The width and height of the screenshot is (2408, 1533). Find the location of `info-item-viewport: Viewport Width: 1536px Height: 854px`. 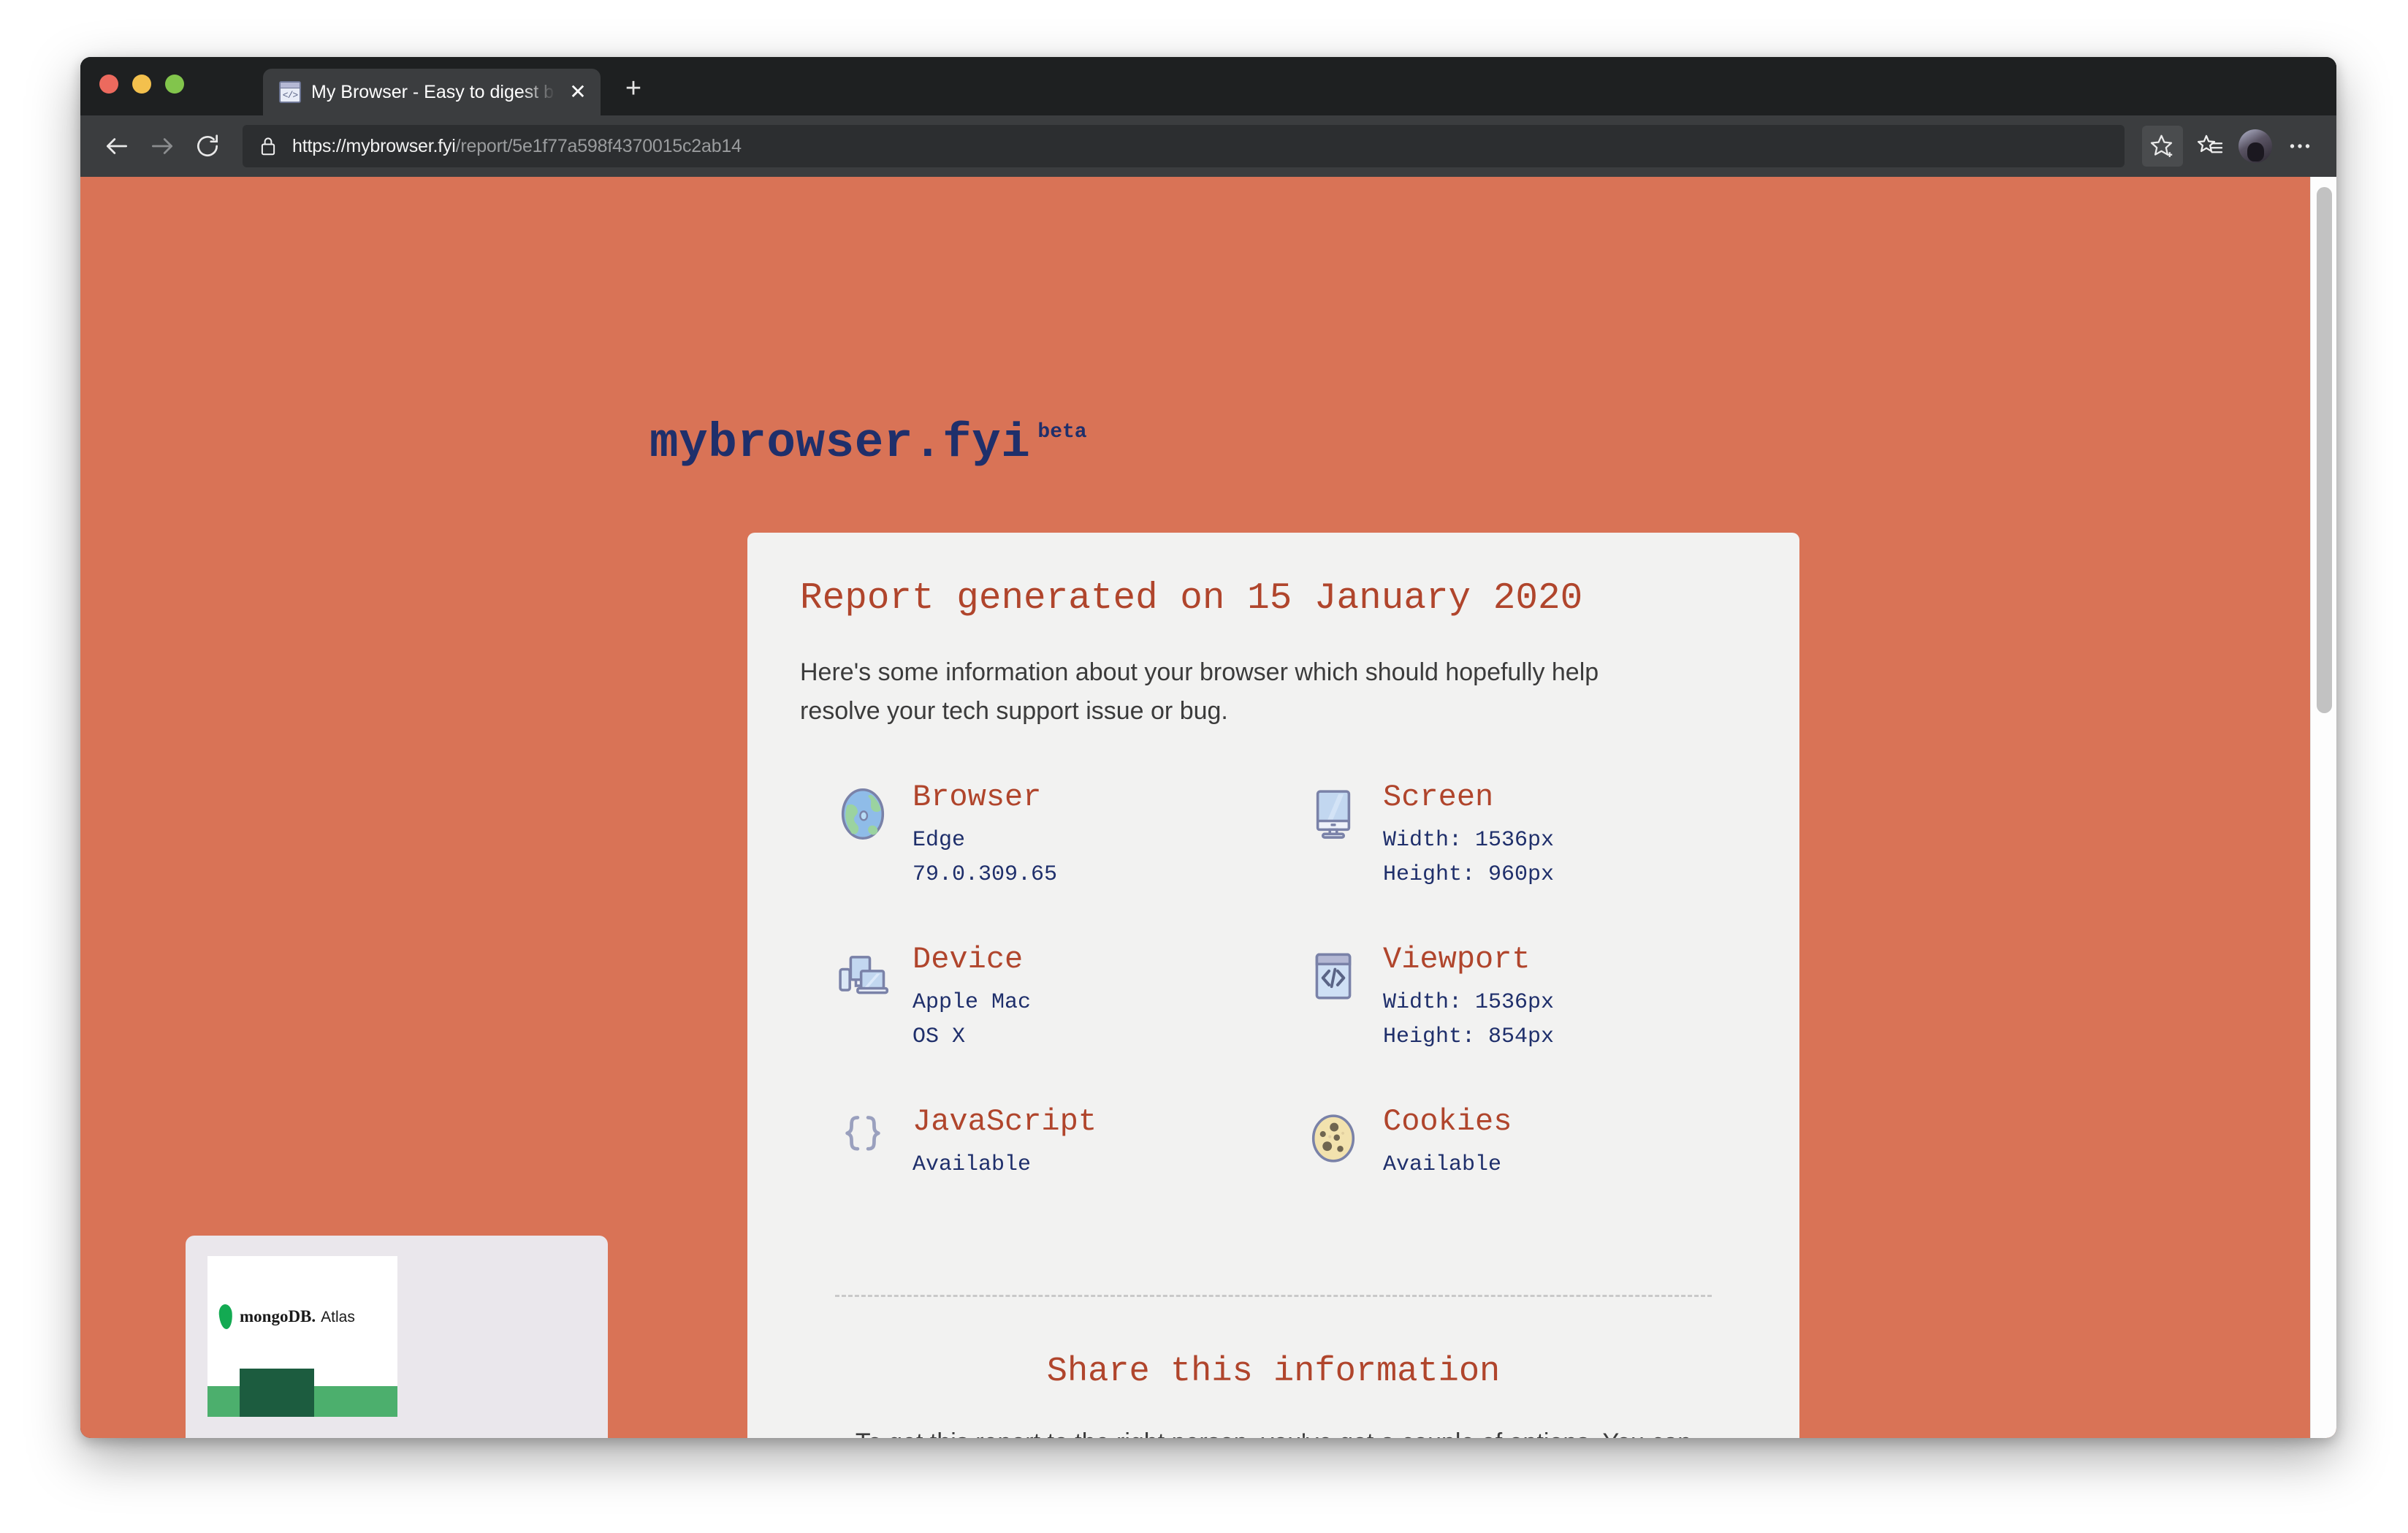

info-item-viewport: Viewport Width: 1536px Height: 854px is located at coordinates (1526, 1018).